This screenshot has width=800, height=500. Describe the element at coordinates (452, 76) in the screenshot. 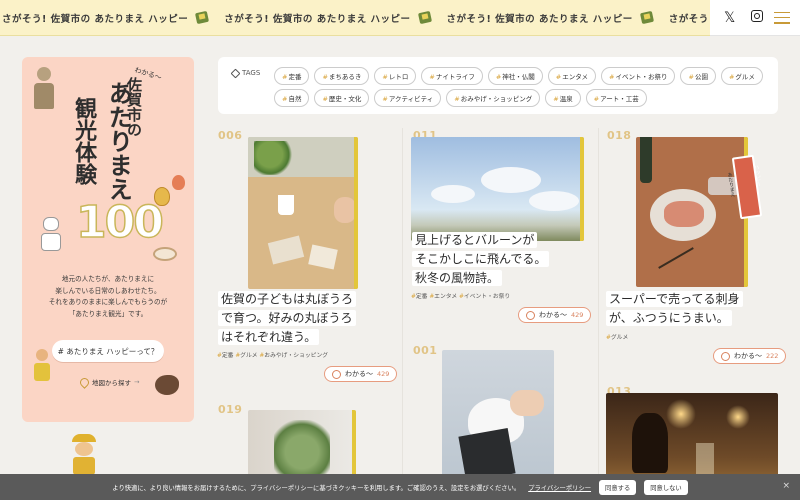

I see `tag-chip: #ナイトライフ` at that location.